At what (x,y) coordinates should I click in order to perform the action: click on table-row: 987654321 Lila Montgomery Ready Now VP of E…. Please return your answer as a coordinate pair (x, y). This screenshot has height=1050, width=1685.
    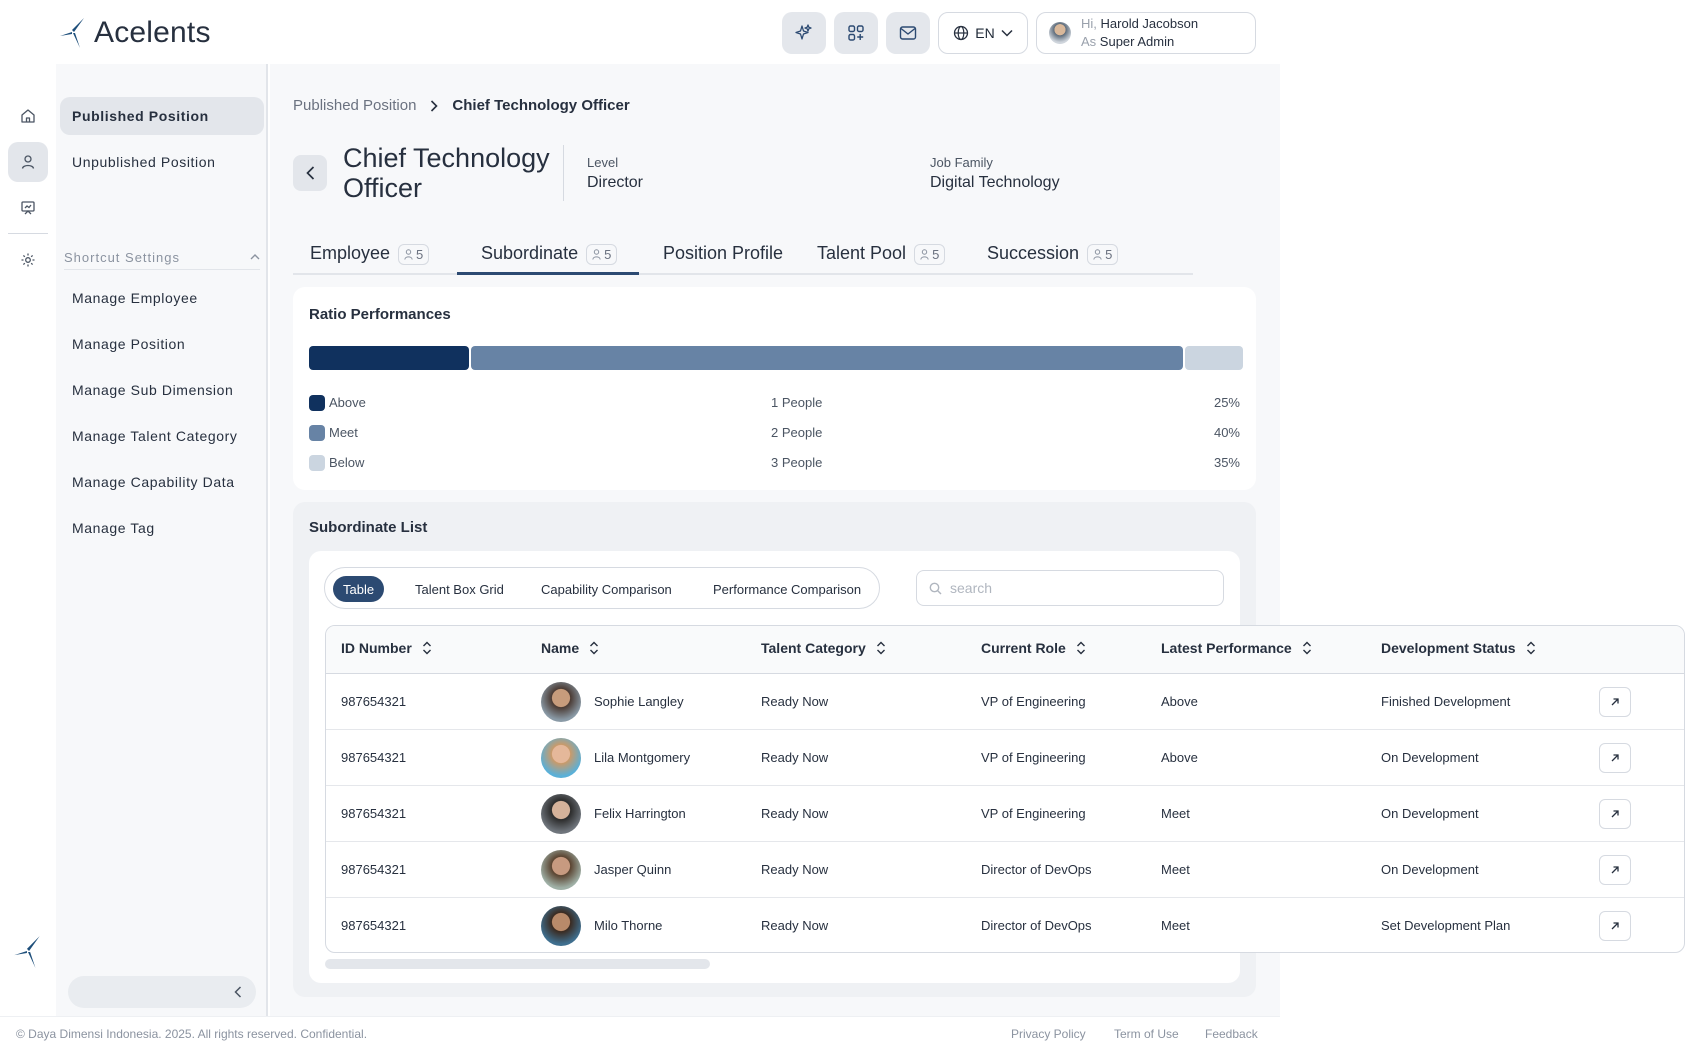
    Looking at the image, I should click on (1005, 758).